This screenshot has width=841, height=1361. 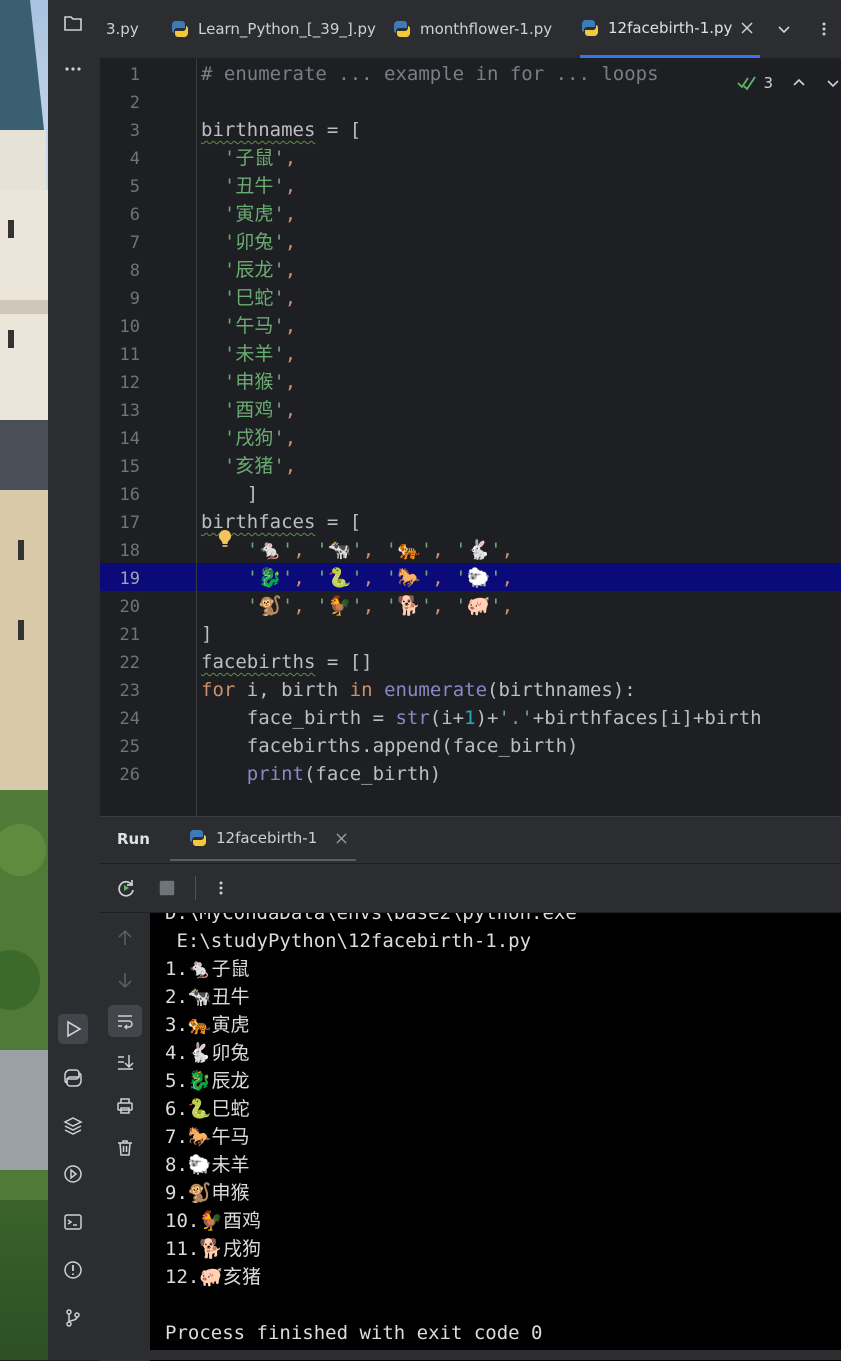 What do you see at coordinates (73, 23) in the screenshot?
I see `folder-icon` at bounding box center [73, 23].